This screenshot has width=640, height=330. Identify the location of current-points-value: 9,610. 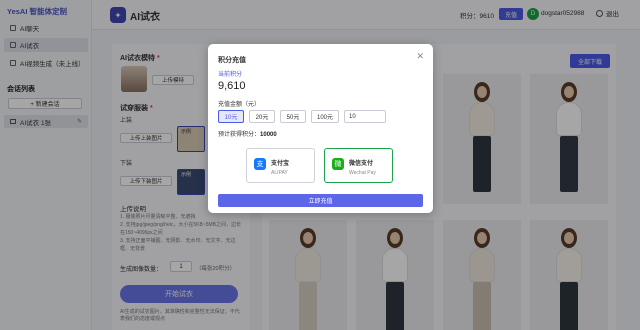
(232, 86).